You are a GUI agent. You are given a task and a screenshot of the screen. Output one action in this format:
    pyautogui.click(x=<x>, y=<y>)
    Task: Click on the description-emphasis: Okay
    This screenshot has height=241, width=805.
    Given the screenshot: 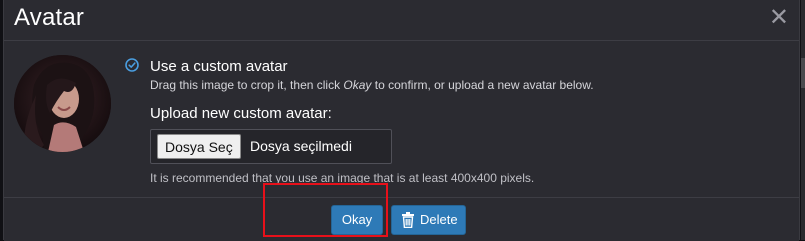 What is the action you would take?
    pyautogui.click(x=357, y=85)
    